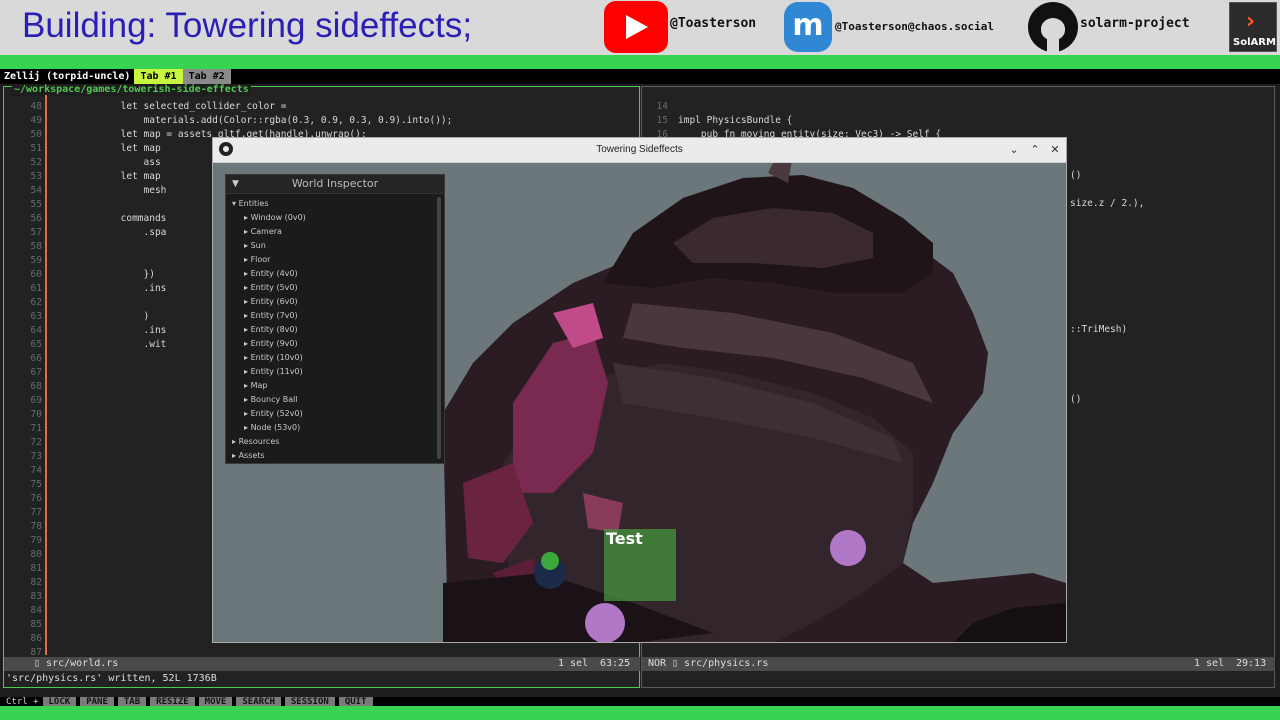  I want to click on entity-tree-item: ▸ Sun, so click(269, 246).